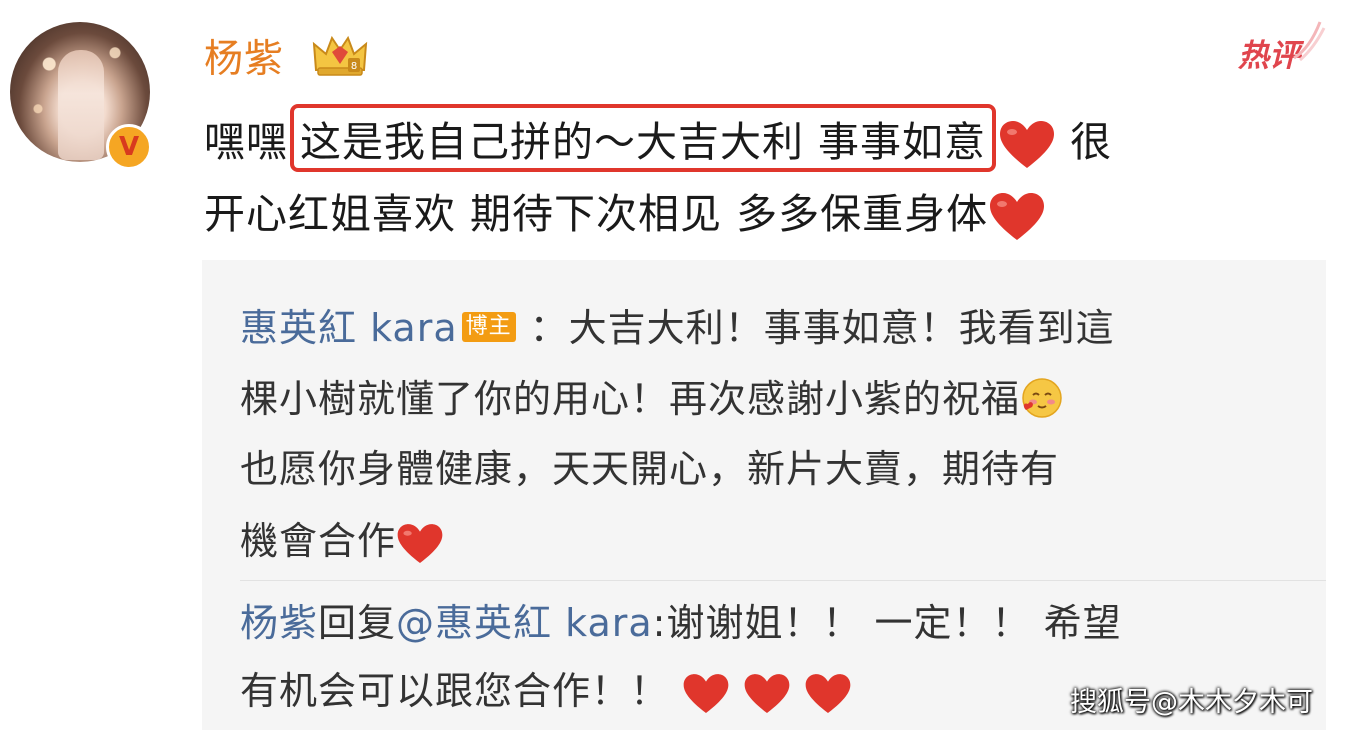 This screenshot has height=730, width=1350. Describe the element at coordinates (650, 469) in the screenshot. I see `reply-text-3: 也愿你身體健康，天天開心，新片大賣，期待有` at that location.